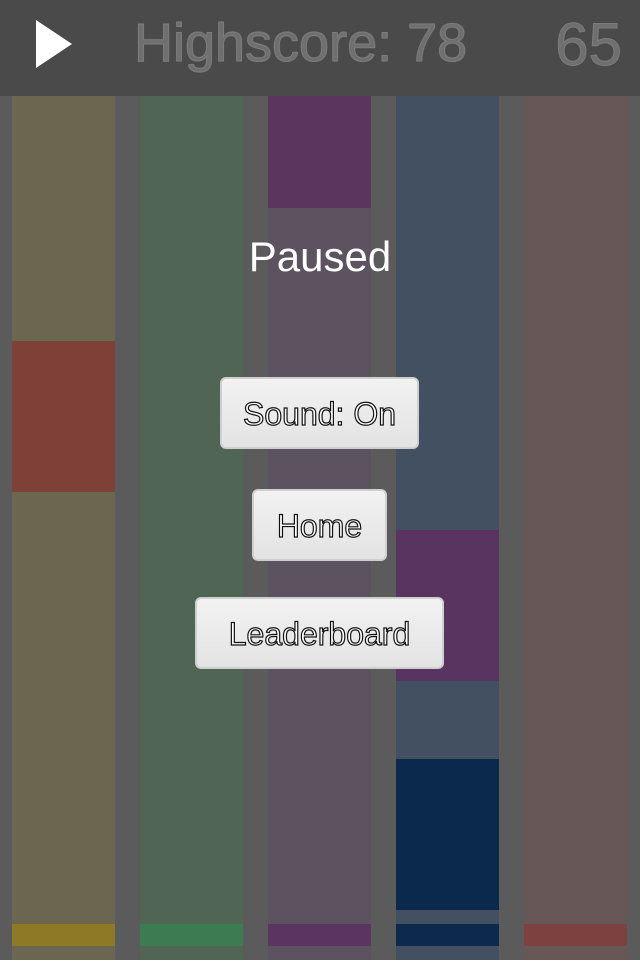 This screenshot has width=640, height=960. I want to click on home-button: Home, so click(319, 525).